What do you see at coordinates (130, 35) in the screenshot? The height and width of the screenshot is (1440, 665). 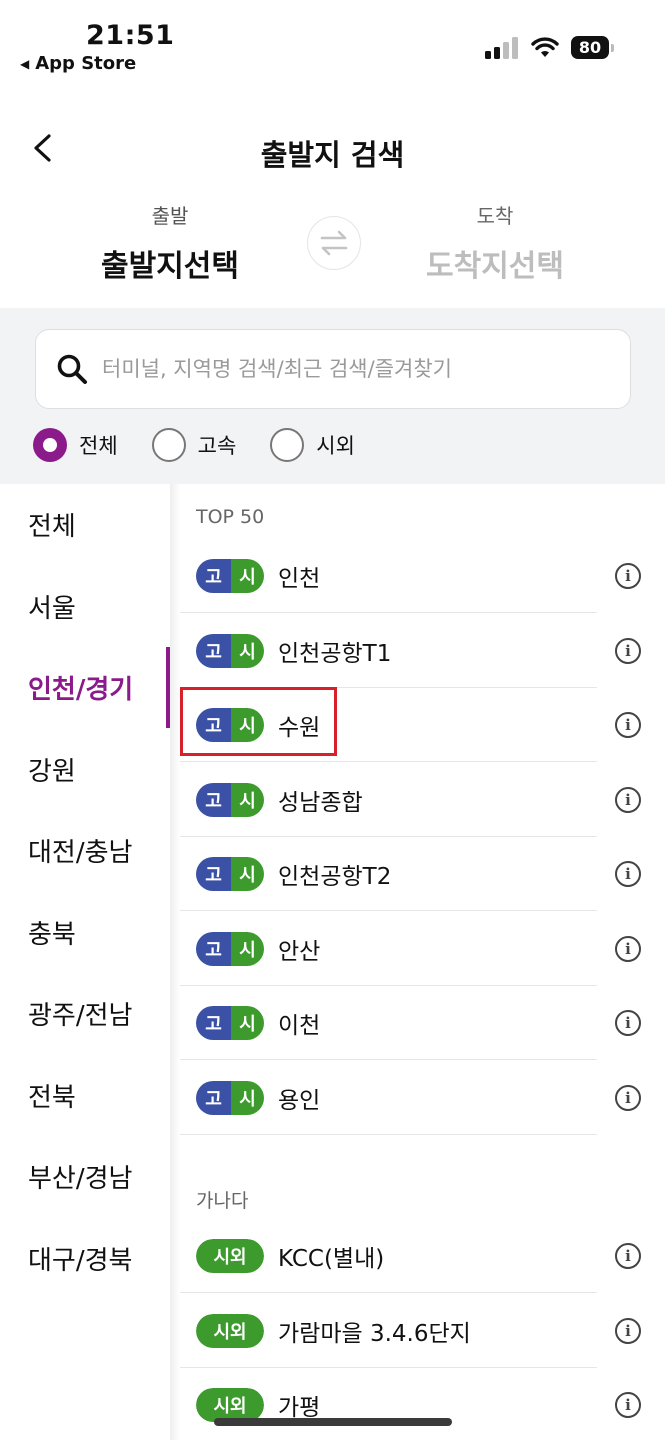 I see `status-time: 21:51` at bounding box center [130, 35].